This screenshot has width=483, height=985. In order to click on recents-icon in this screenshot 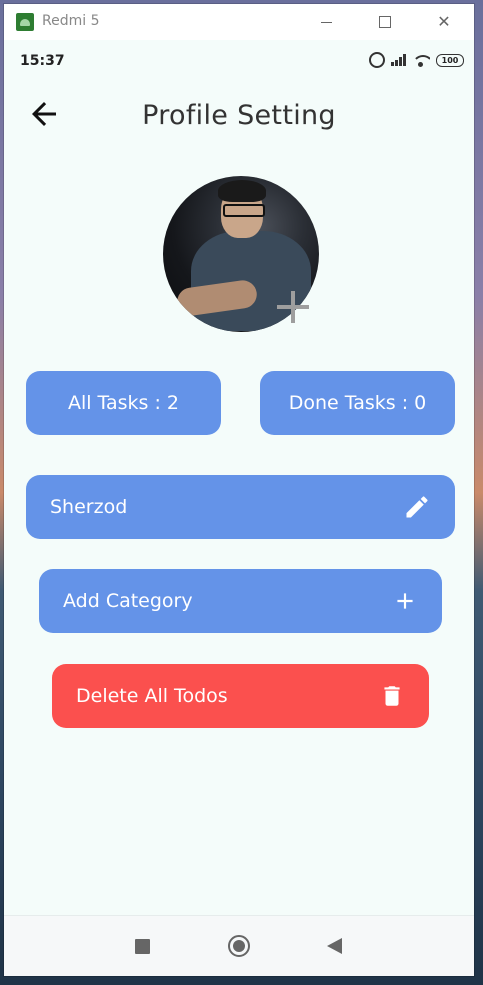, I will do `click(142, 946)`.